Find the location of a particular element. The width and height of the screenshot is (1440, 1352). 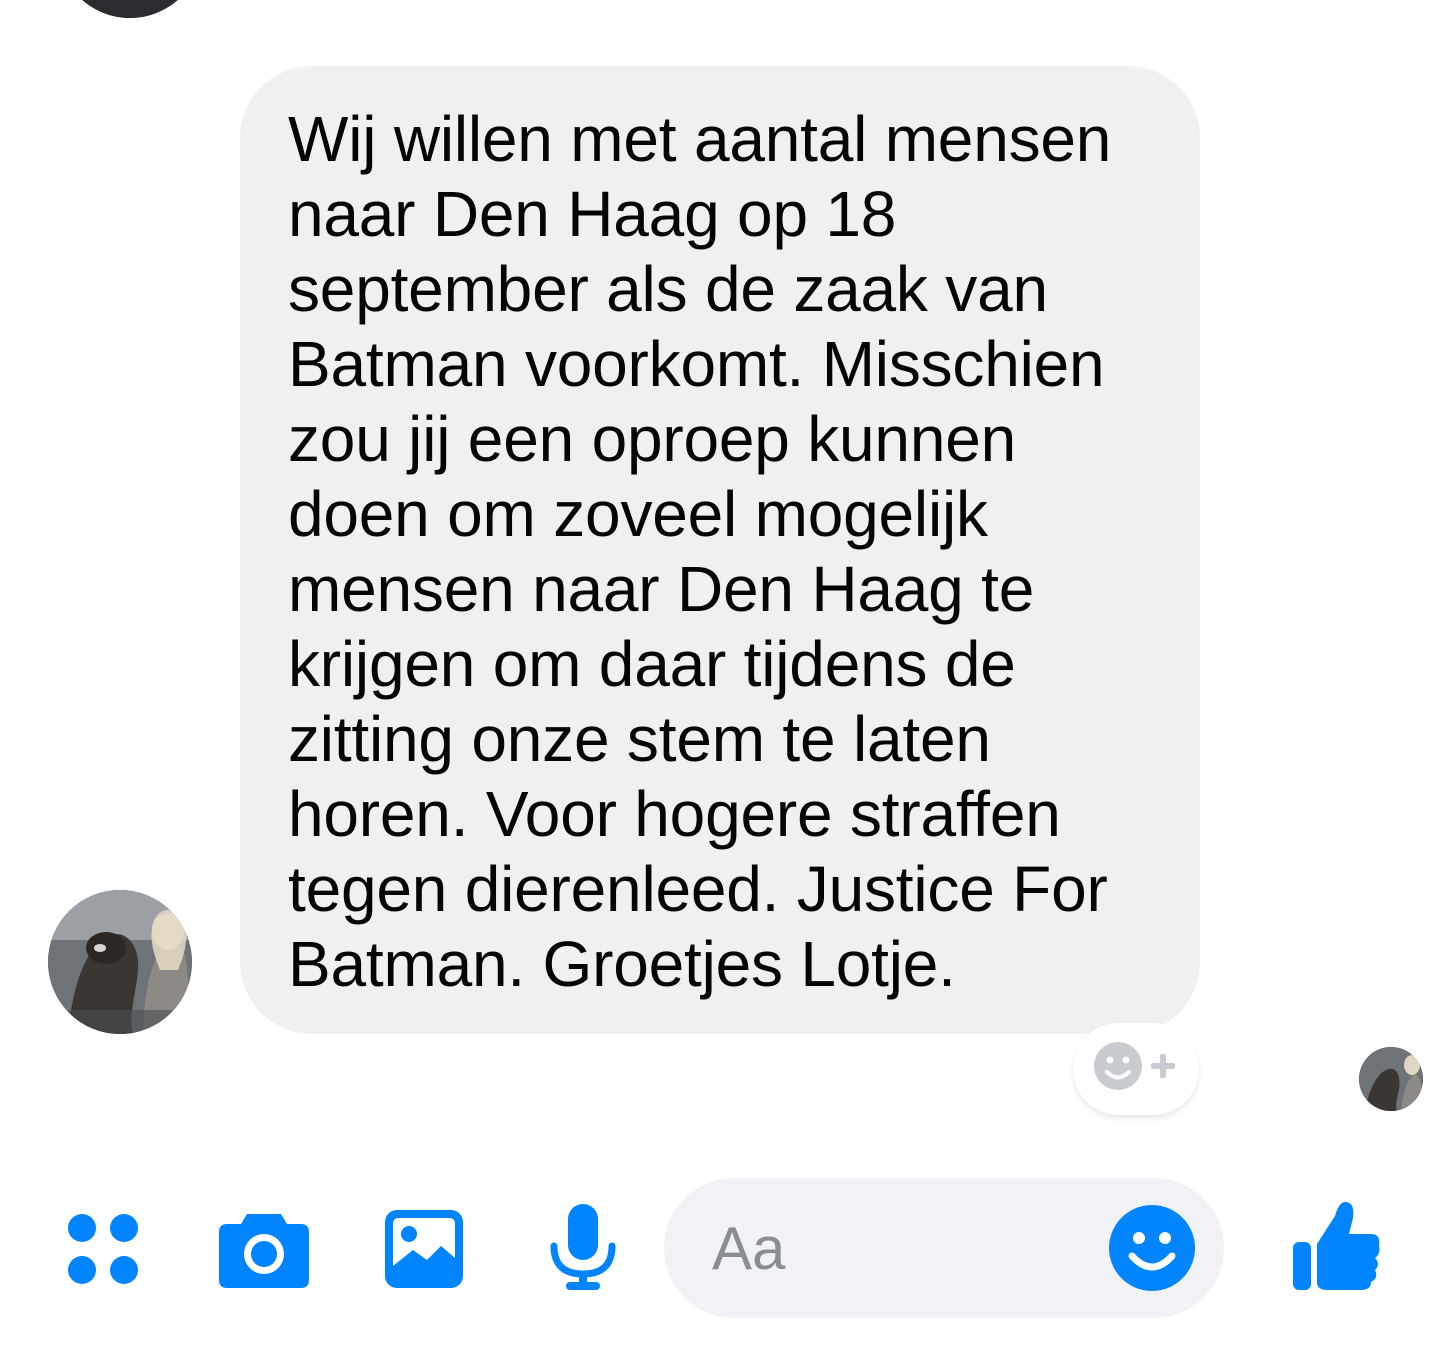

like-button is located at coordinates (1335, 1244).